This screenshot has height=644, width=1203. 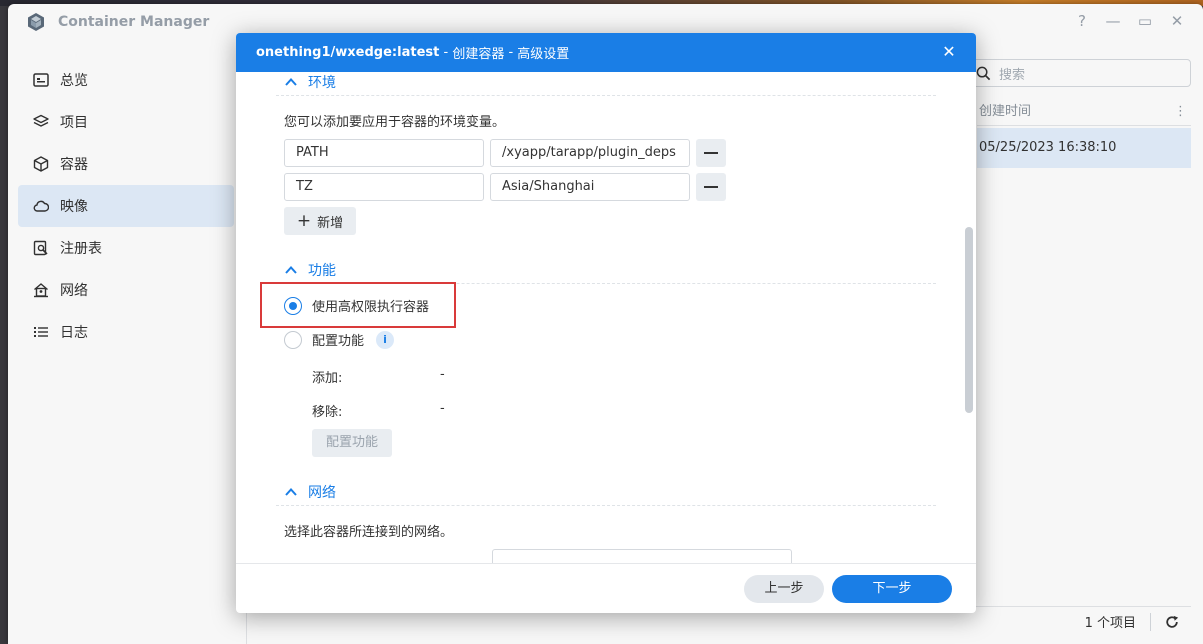 I want to click on section-capabilities-header: 功能, so click(x=310, y=270).